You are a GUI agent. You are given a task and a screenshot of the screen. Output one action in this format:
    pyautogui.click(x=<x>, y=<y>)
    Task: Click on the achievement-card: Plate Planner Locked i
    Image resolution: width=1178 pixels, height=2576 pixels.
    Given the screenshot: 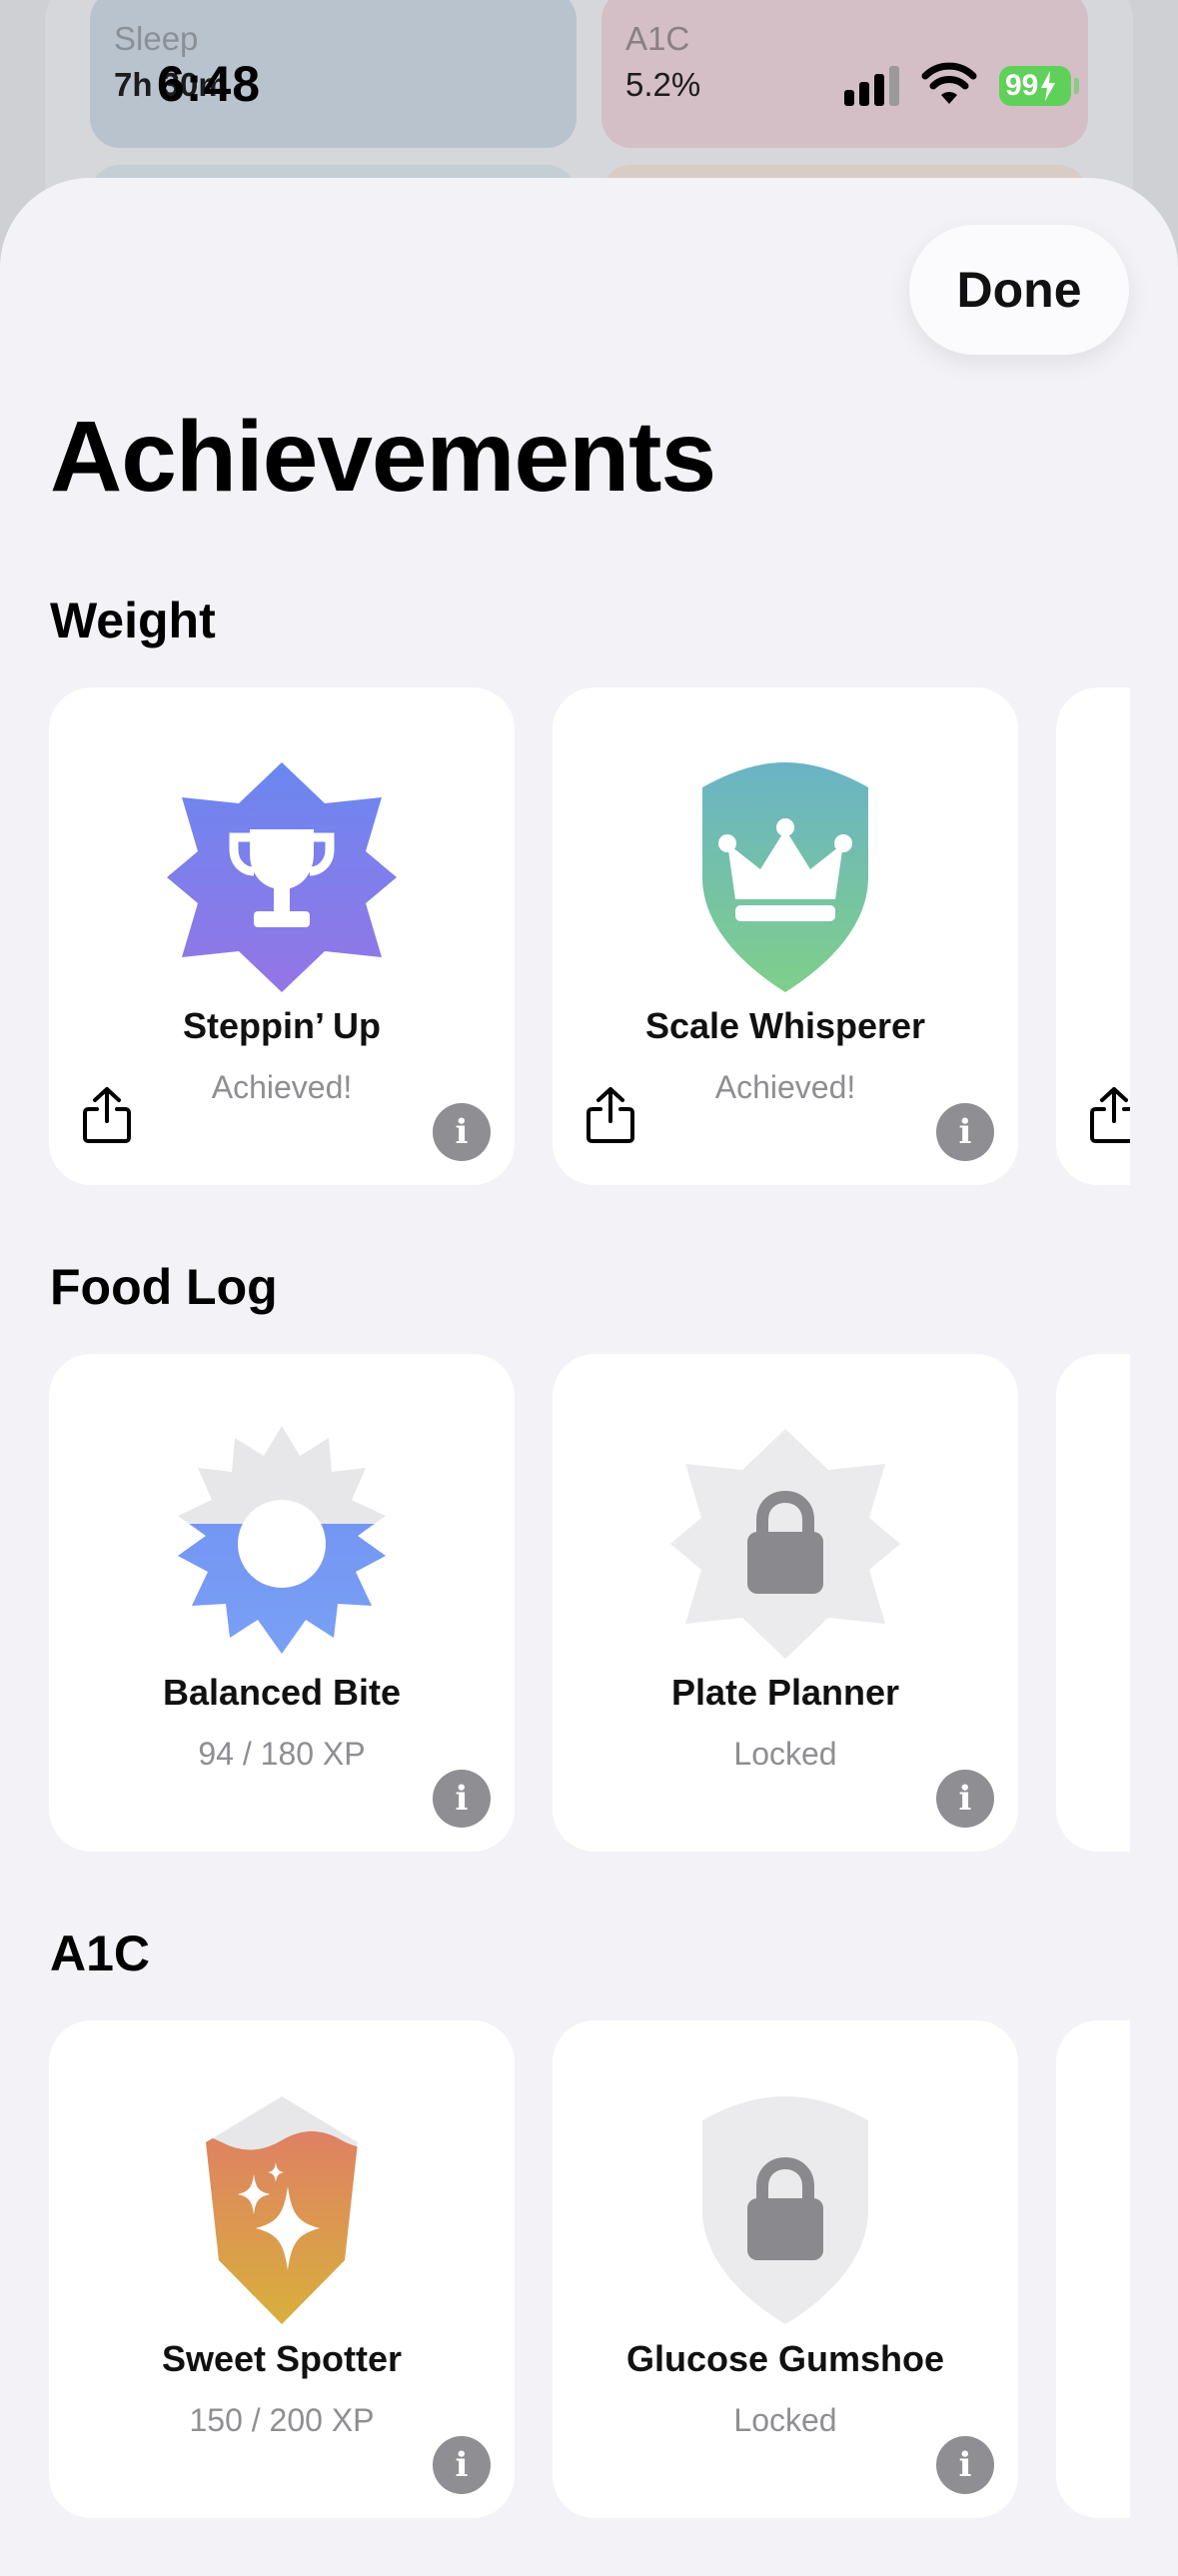 What is the action you would take?
    pyautogui.click(x=785, y=1603)
    